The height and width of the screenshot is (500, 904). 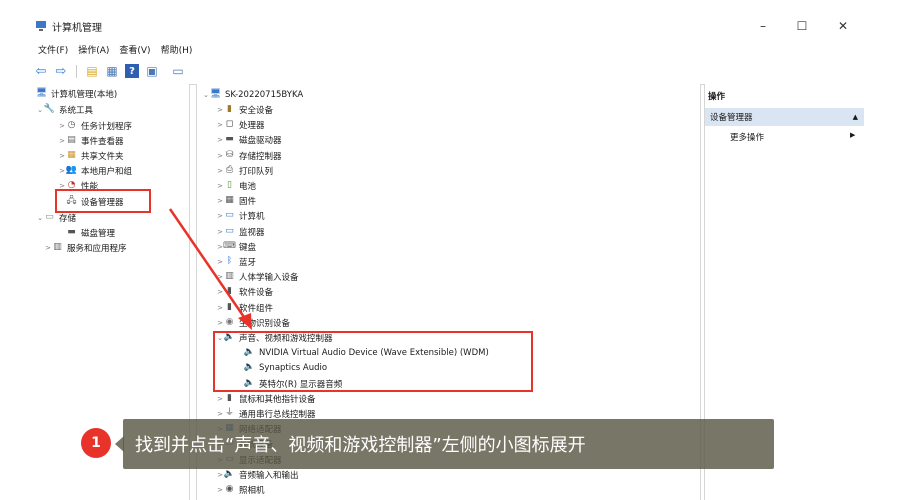 What do you see at coordinates (373, 361) in the screenshot?
I see `sound-controller-highlight-box` at bounding box center [373, 361].